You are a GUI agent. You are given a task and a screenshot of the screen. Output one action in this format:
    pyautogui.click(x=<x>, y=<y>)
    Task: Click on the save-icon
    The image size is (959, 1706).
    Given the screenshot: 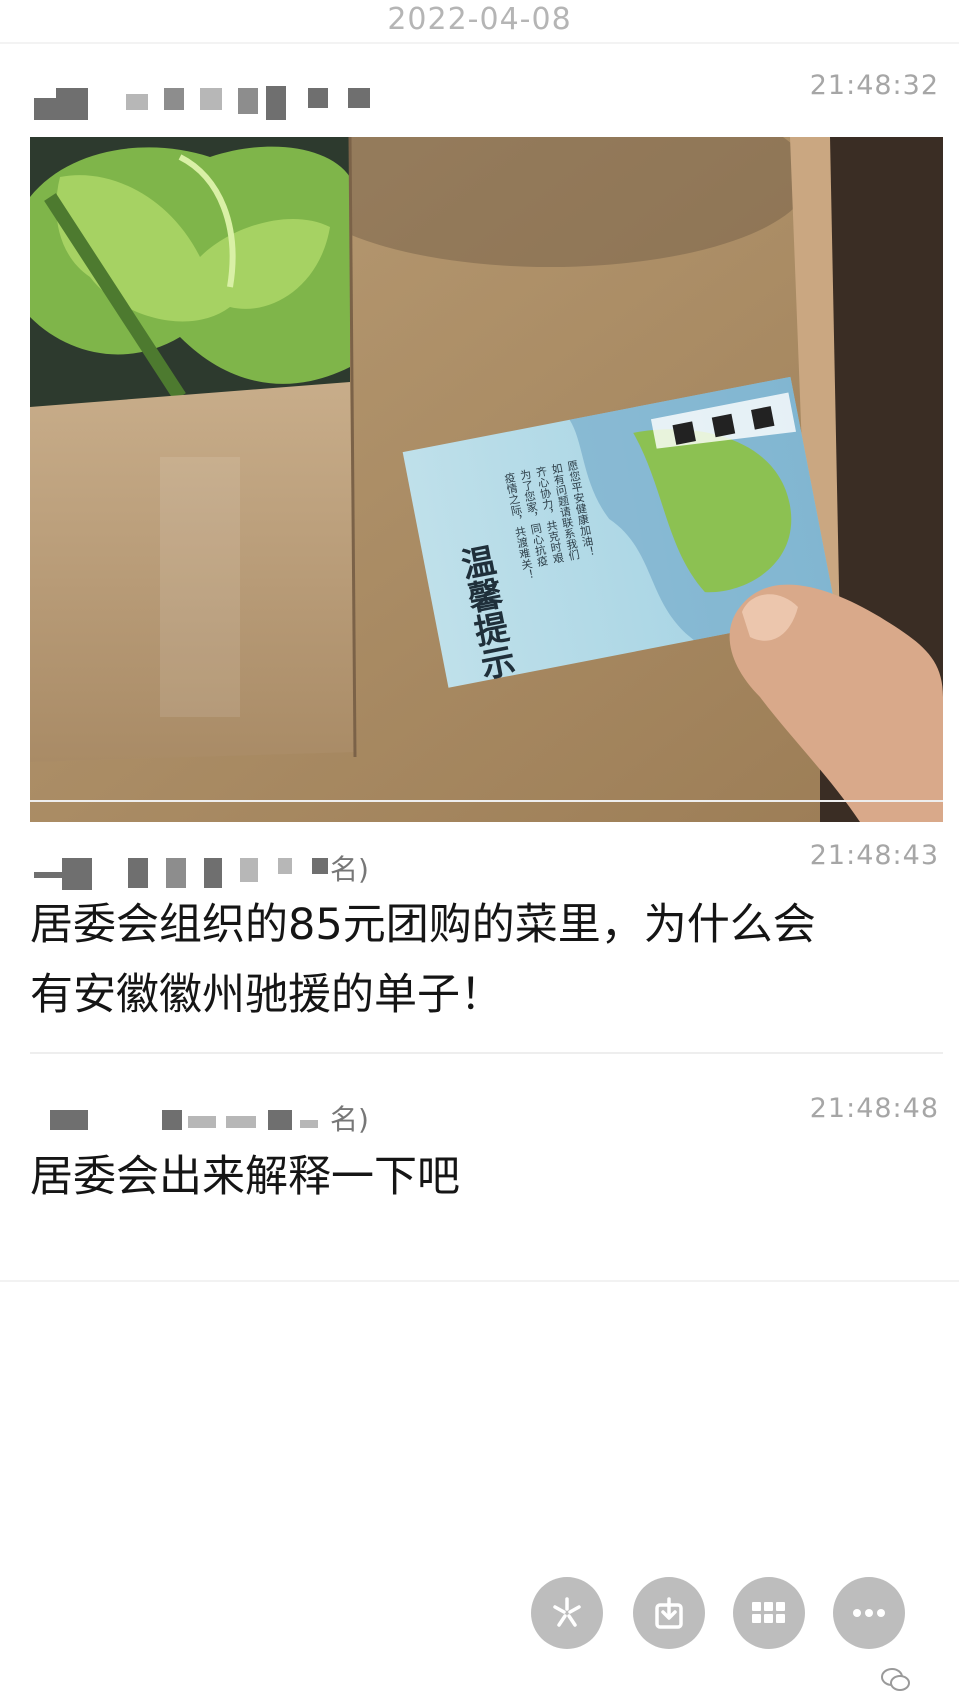 What is the action you would take?
    pyautogui.click(x=669, y=1613)
    